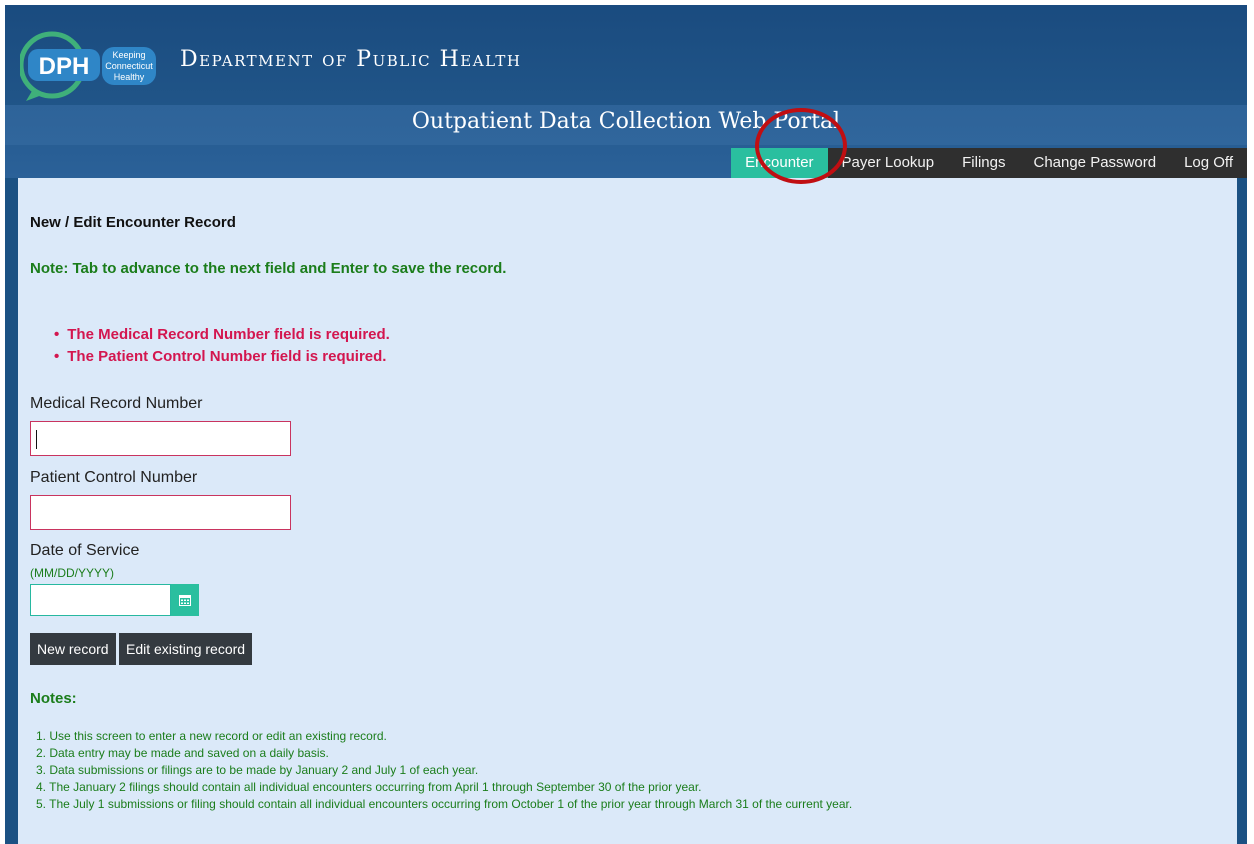 This screenshot has height=844, width=1254. Describe the element at coordinates (133, 222) in the screenshot. I see `page-title: New / Edit Encounter Record` at that location.